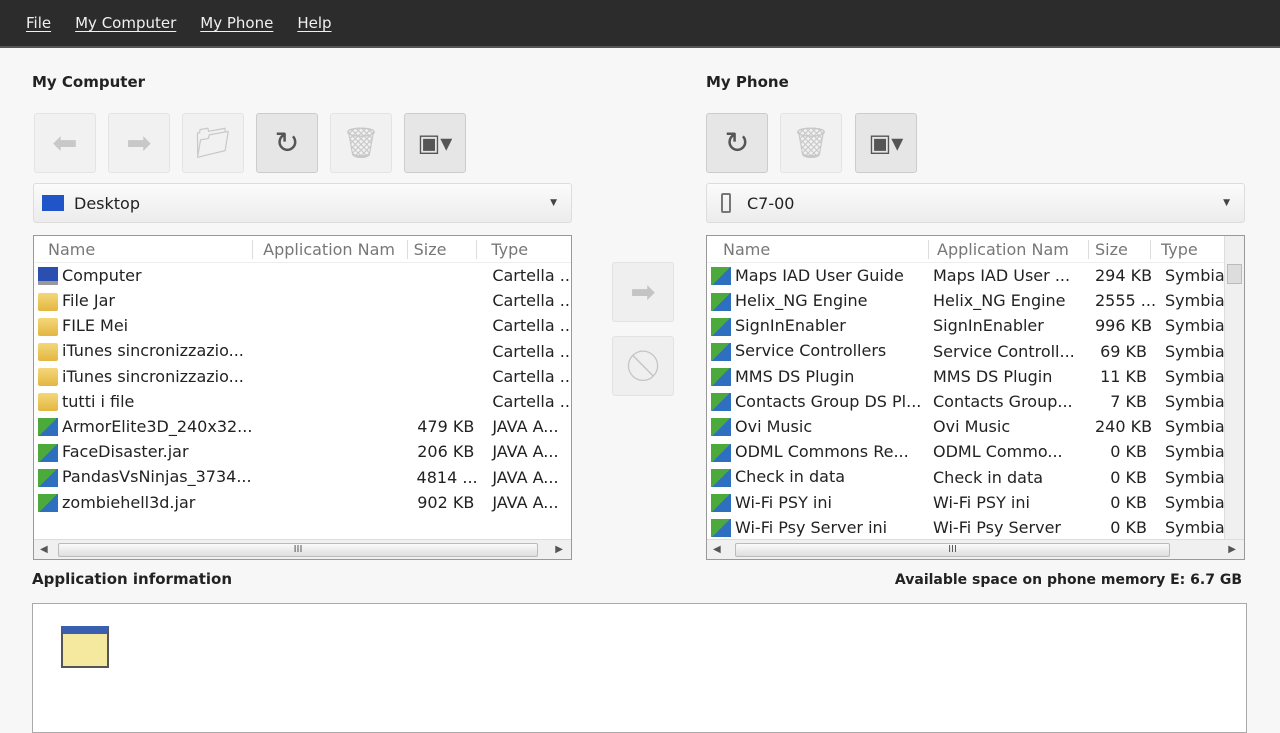 Image resolution: width=1280 pixels, height=733 pixels. What do you see at coordinates (988, 326) in the screenshot?
I see `app-text: SignInEnabler` at bounding box center [988, 326].